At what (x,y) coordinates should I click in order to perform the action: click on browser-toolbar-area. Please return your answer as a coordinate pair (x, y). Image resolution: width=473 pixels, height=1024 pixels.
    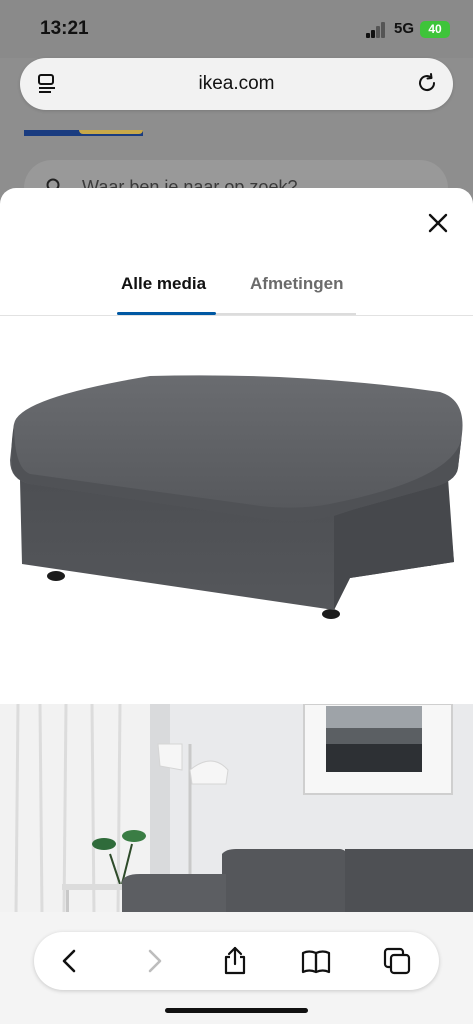
    Looking at the image, I should click on (236, 968).